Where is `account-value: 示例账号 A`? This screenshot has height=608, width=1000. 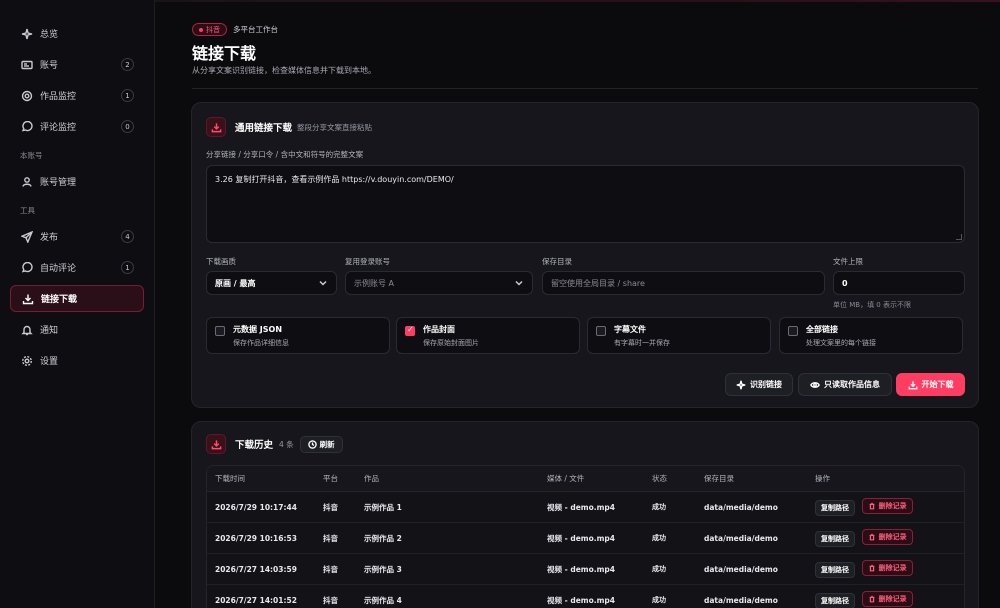
account-value: 示例账号 A is located at coordinates (374, 283).